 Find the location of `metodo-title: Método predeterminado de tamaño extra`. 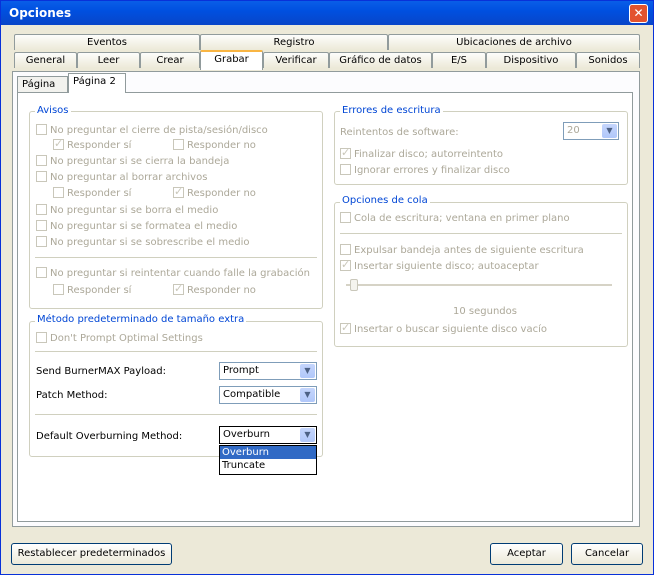

metodo-title: Método predeterminado de tamaño extra is located at coordinates (141, 319).